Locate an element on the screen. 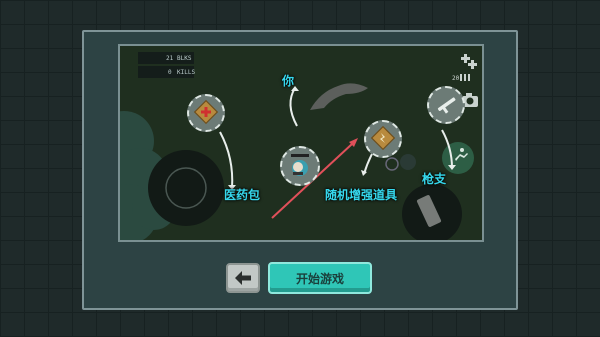 This screenshot has height=337, width=600. player-icon is located at coordinates (300, 165).